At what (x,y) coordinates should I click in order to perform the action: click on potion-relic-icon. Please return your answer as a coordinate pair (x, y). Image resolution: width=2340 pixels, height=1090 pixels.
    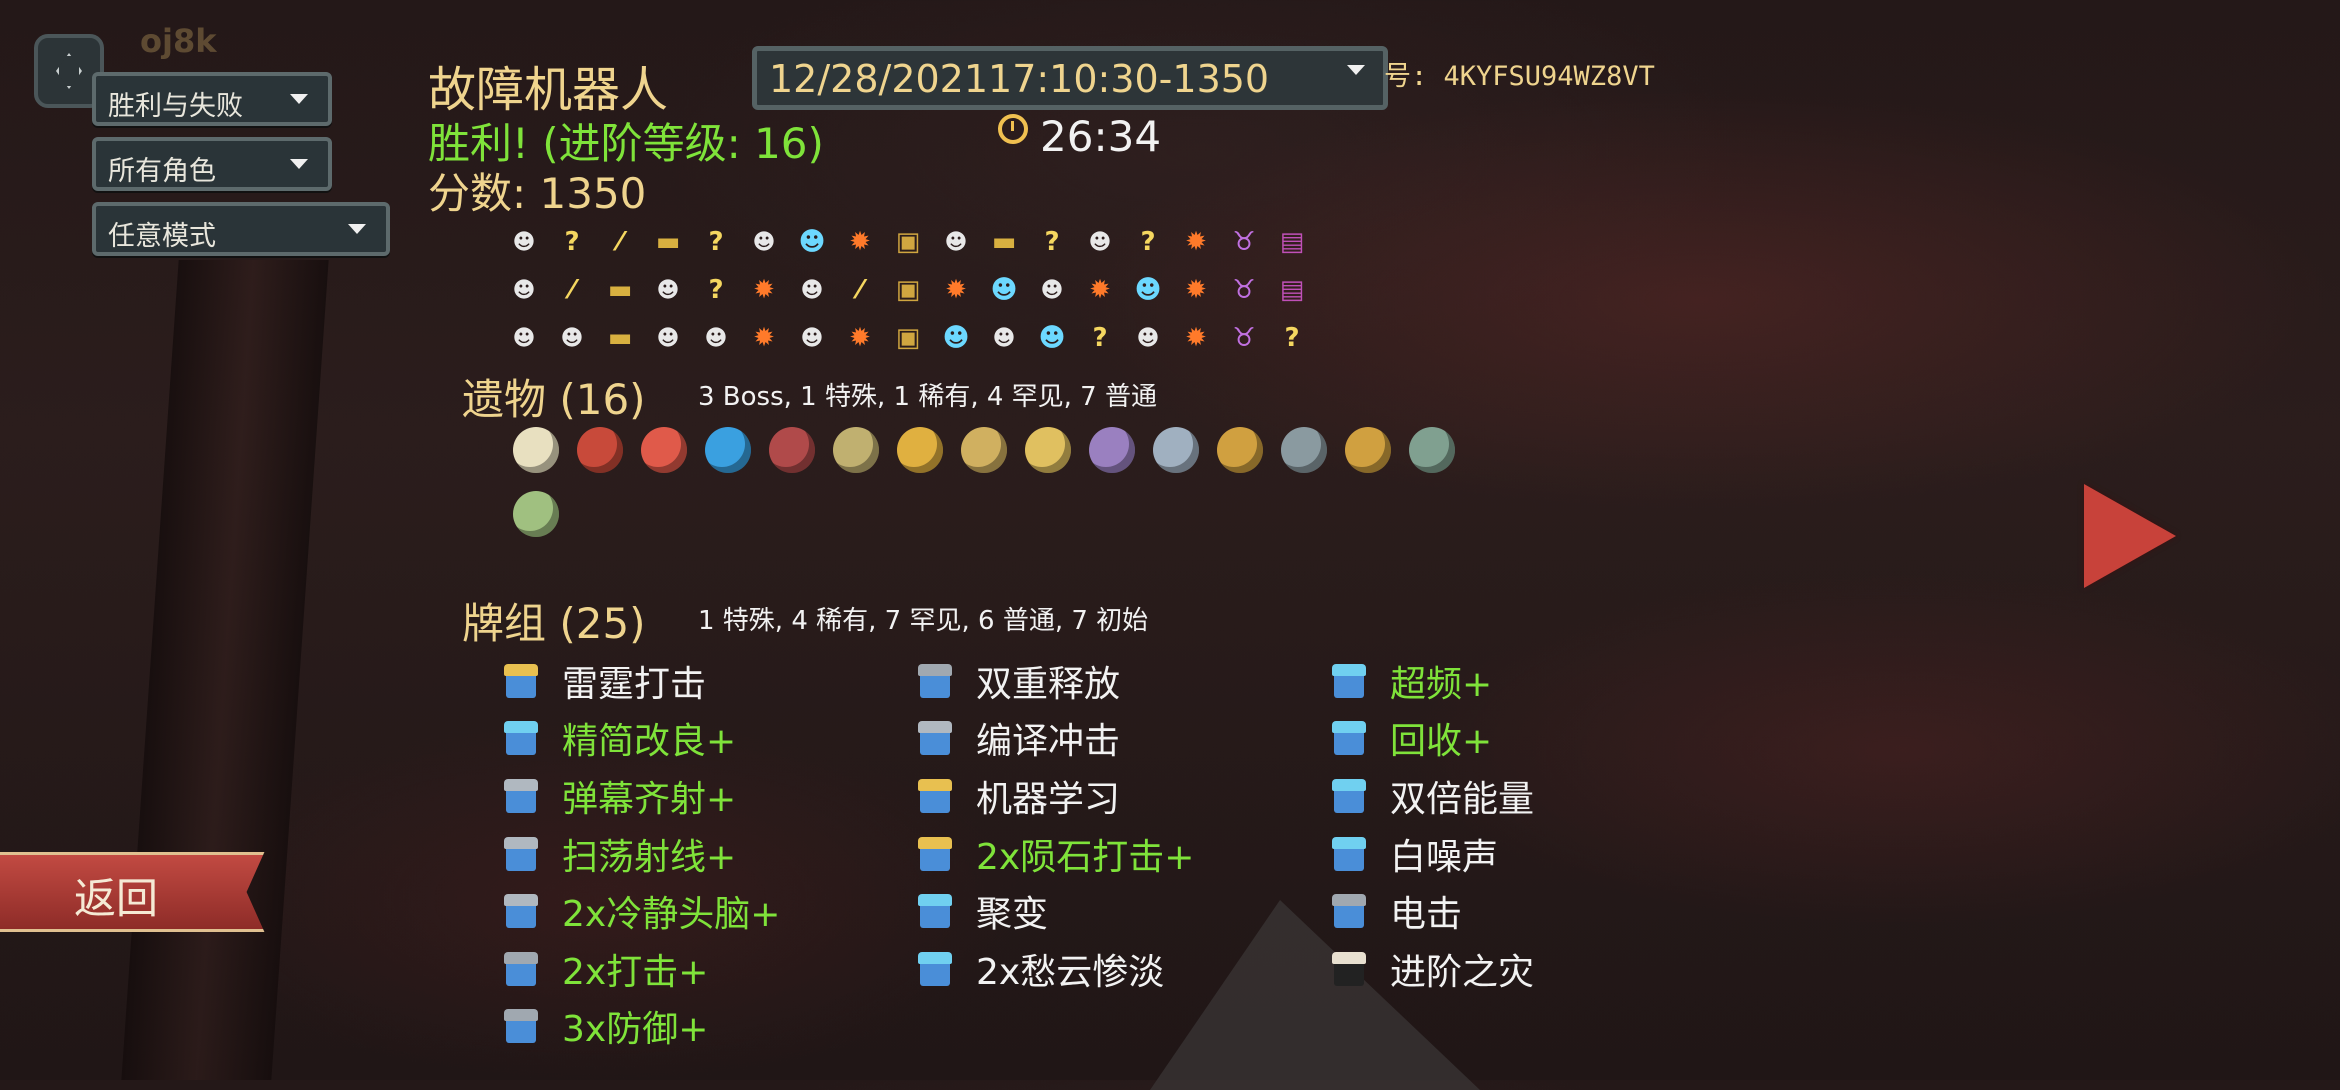
    Looking at the image, I should click on (728, 450).